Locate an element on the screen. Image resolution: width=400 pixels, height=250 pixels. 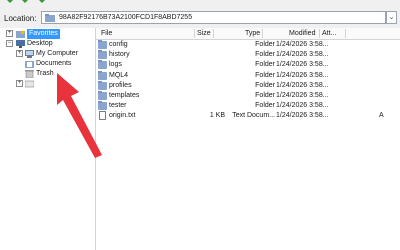
file-name: MQL4 is located at coordinates (119, 75).